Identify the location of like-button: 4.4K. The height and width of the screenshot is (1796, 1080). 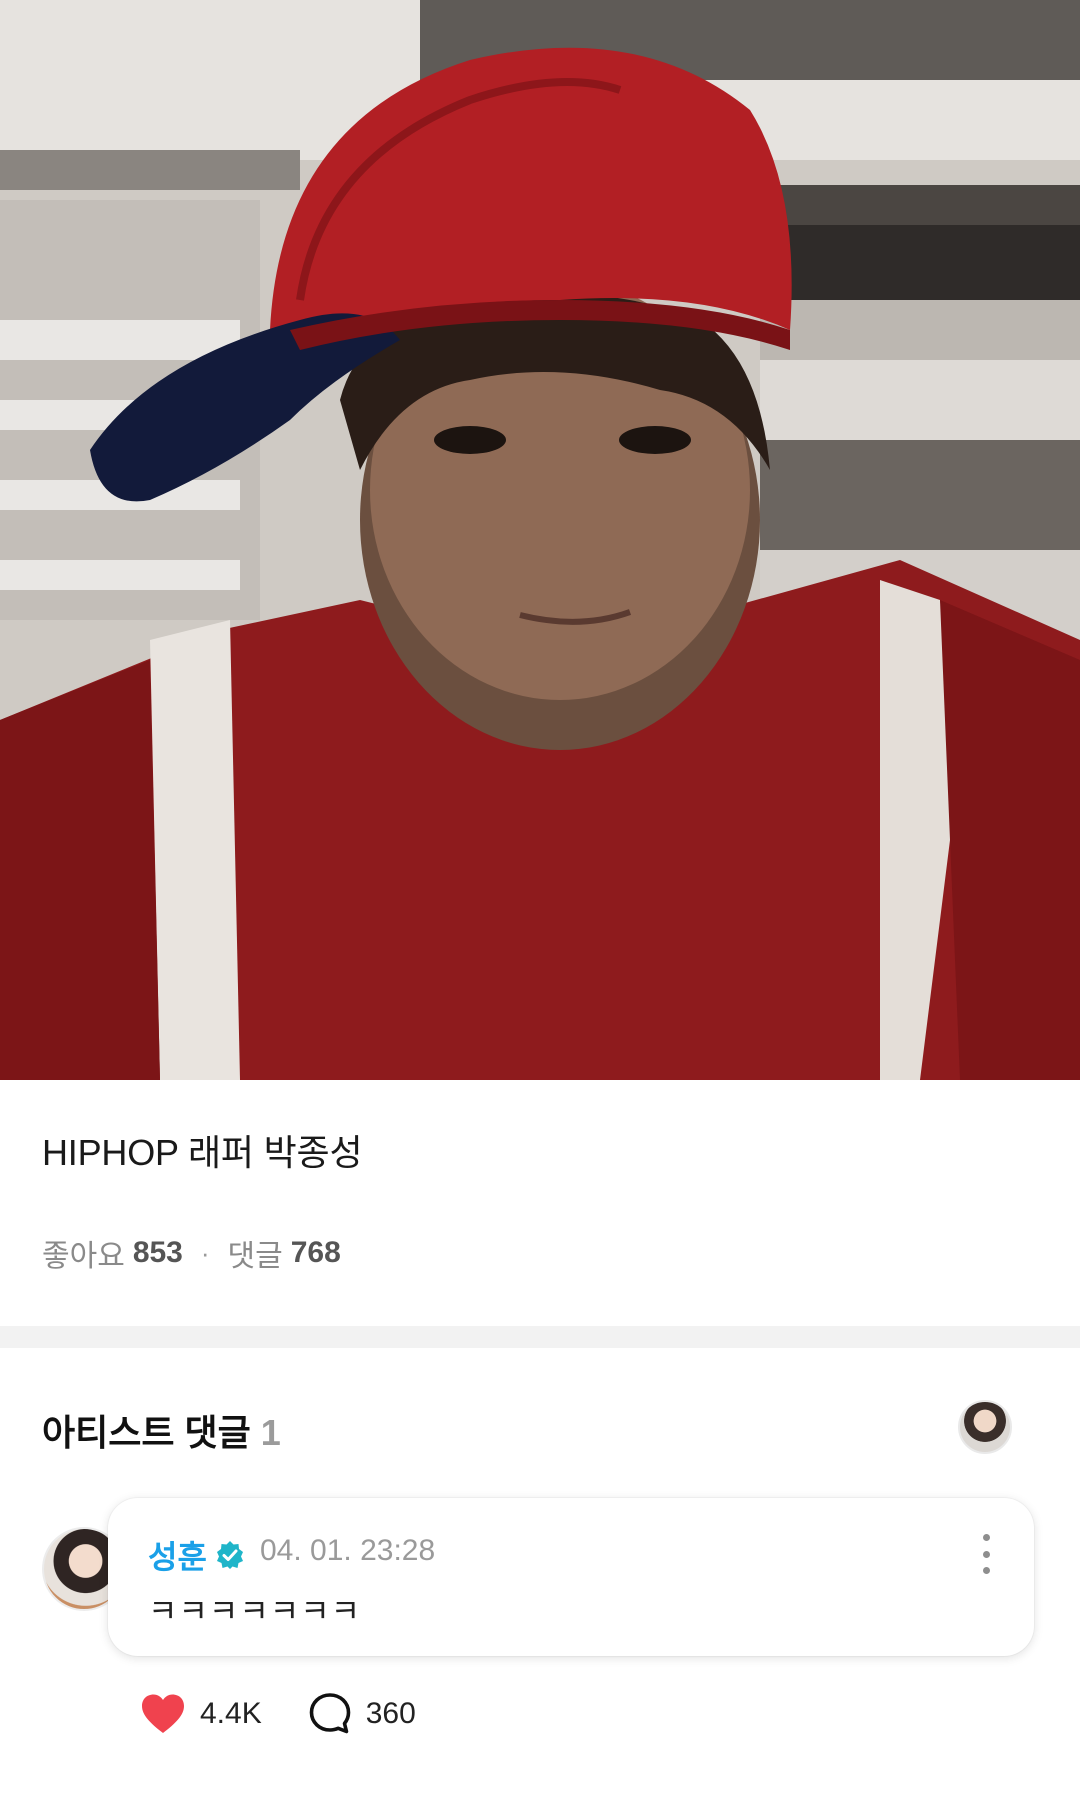
(201, 1714).